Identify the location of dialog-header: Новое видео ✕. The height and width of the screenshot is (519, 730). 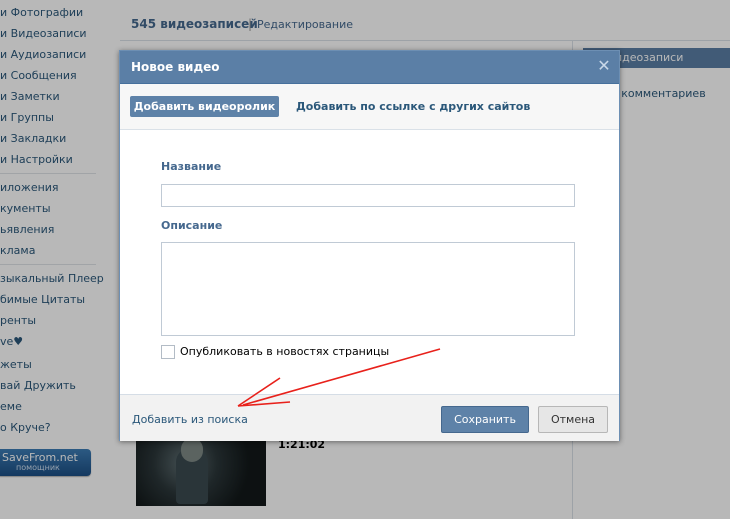
(369, 67).